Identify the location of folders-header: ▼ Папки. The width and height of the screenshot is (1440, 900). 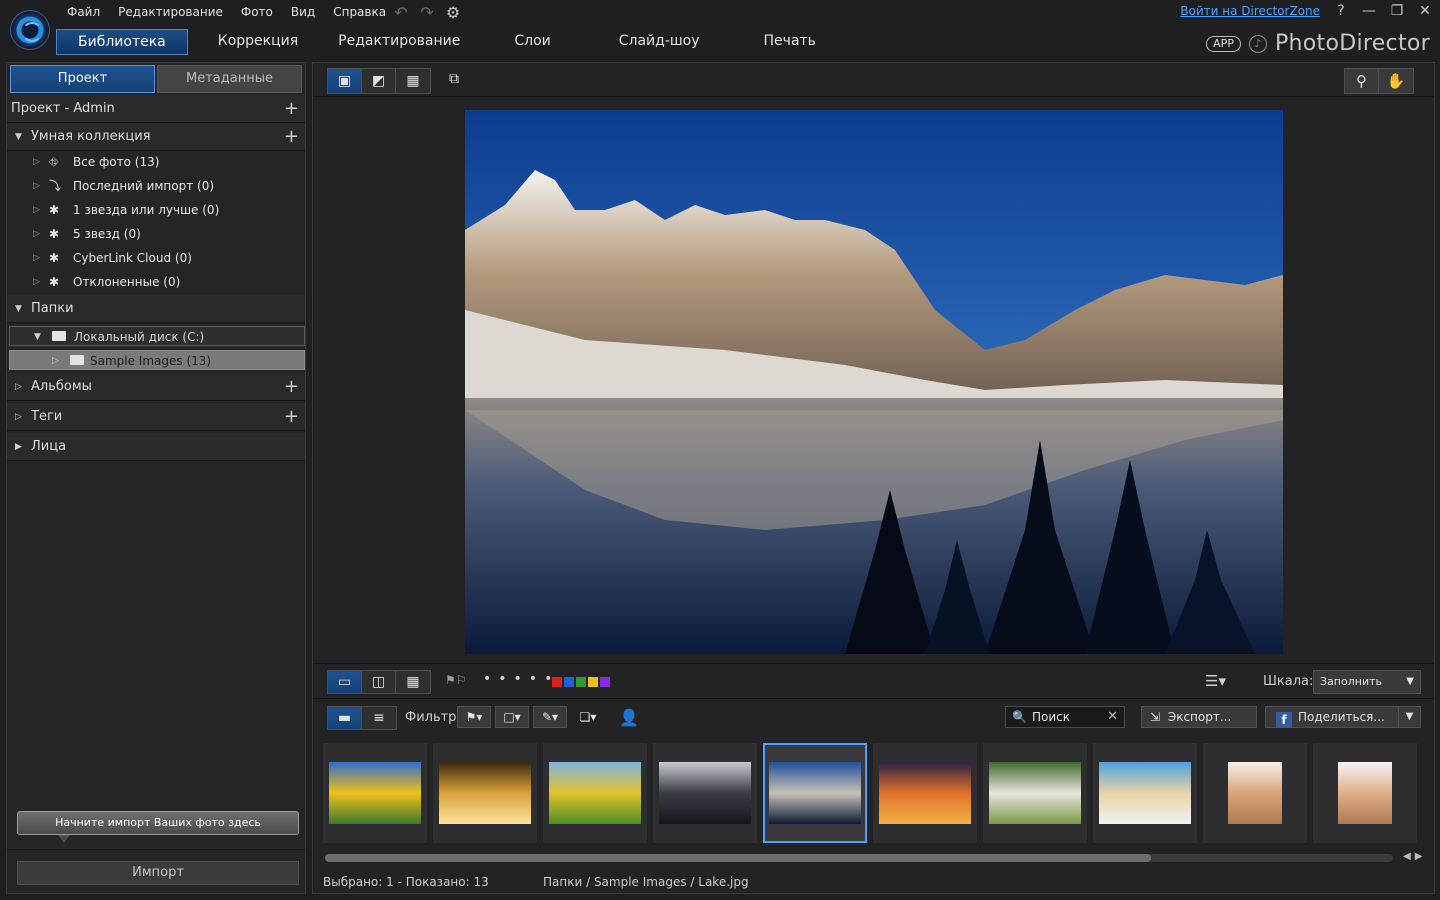
(156, 309).